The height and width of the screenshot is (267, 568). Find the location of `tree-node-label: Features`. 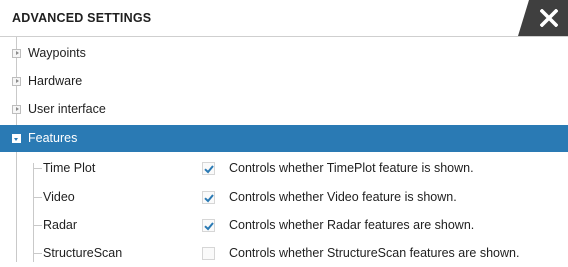

tree-node-label: Features is located at coordinates (53, 138).